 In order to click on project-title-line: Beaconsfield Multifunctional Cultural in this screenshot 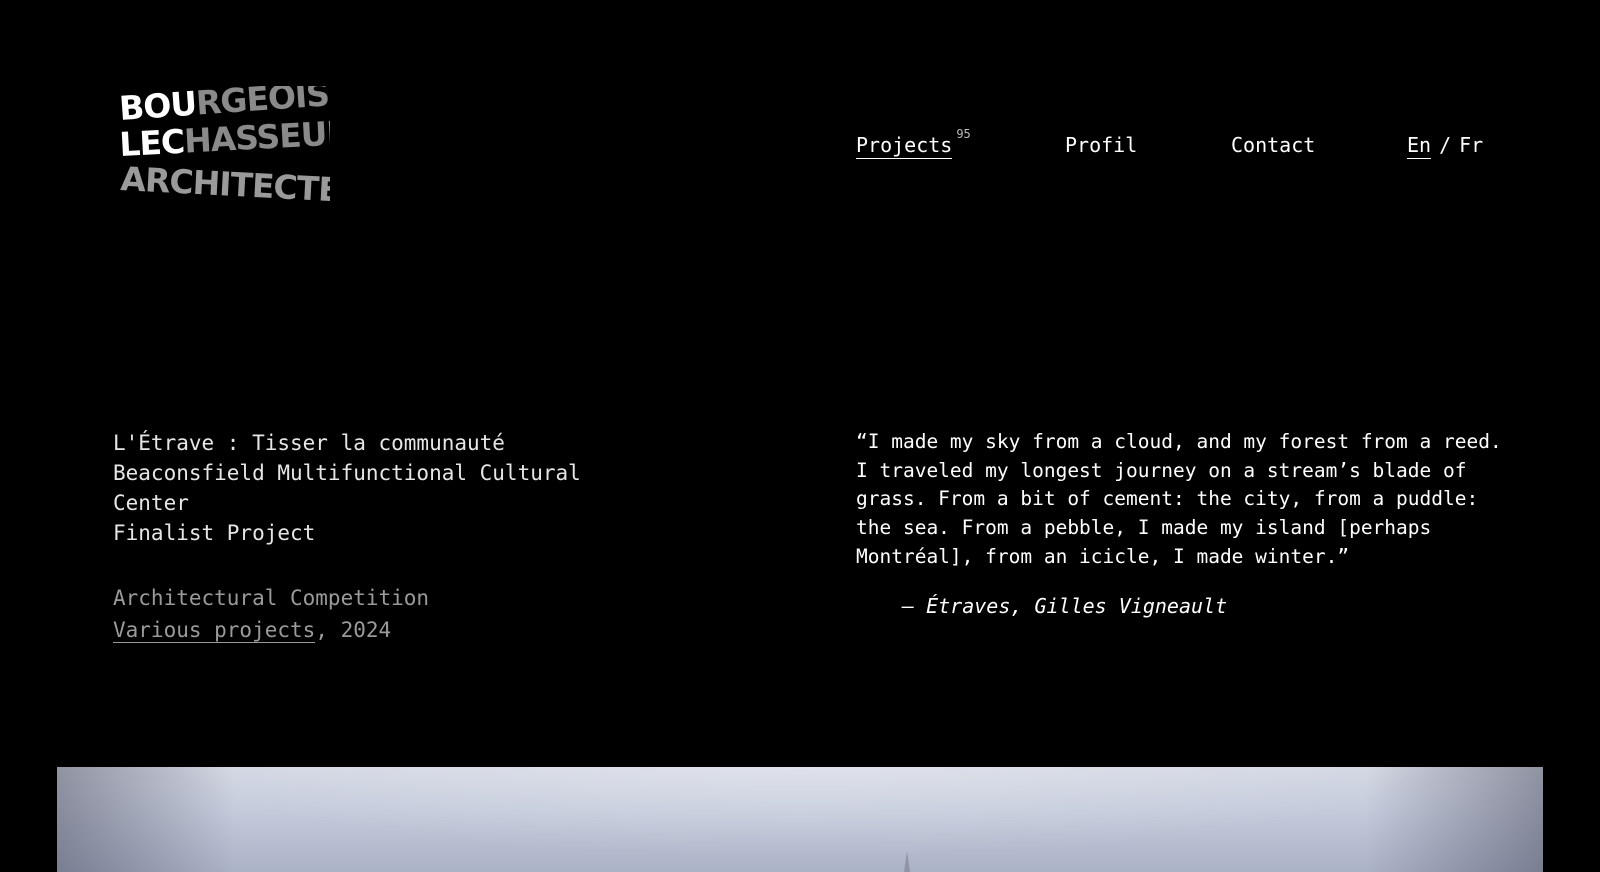, I will do `click(347, 473)`.